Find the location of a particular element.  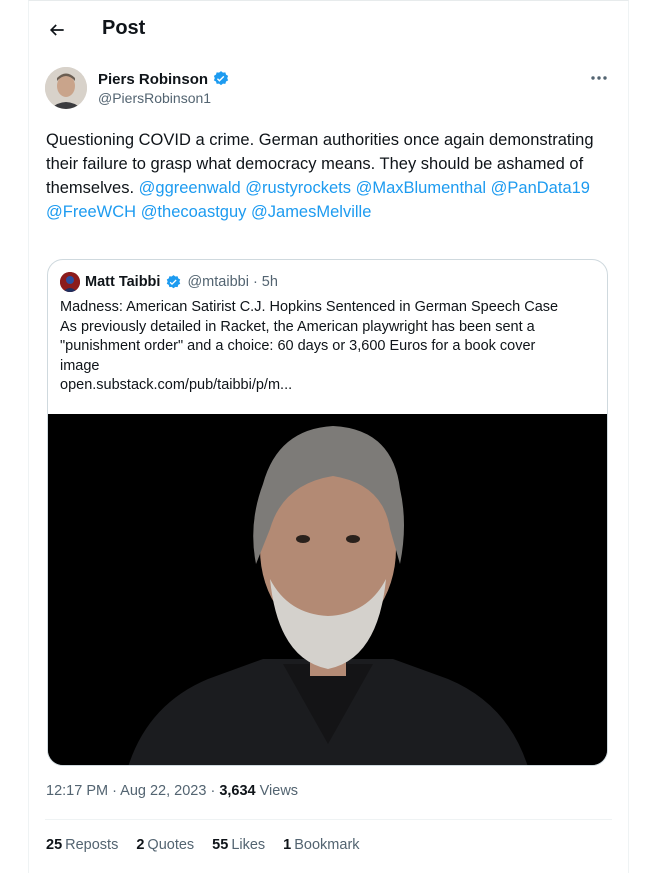

quoted-post-header: Matt Taibbi @mtaibbi · 5h is located at coordinates (169, 282).